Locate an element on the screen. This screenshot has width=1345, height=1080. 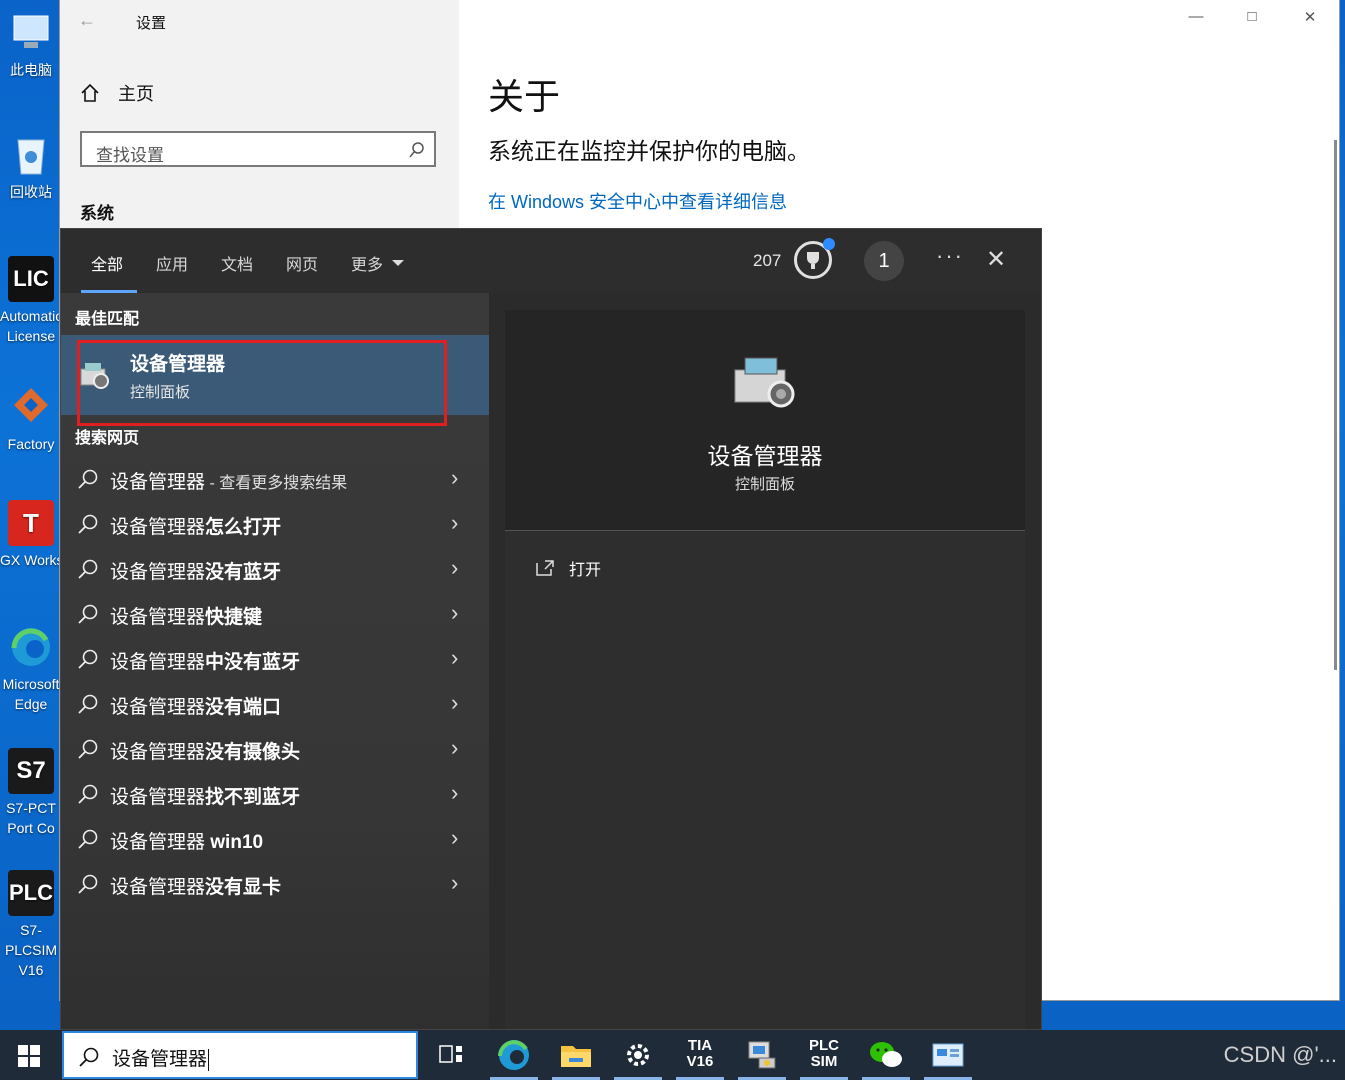
web-result-item: 设备管理器 - 查看更多搜索结果 › is located at coordinates (275, 479).